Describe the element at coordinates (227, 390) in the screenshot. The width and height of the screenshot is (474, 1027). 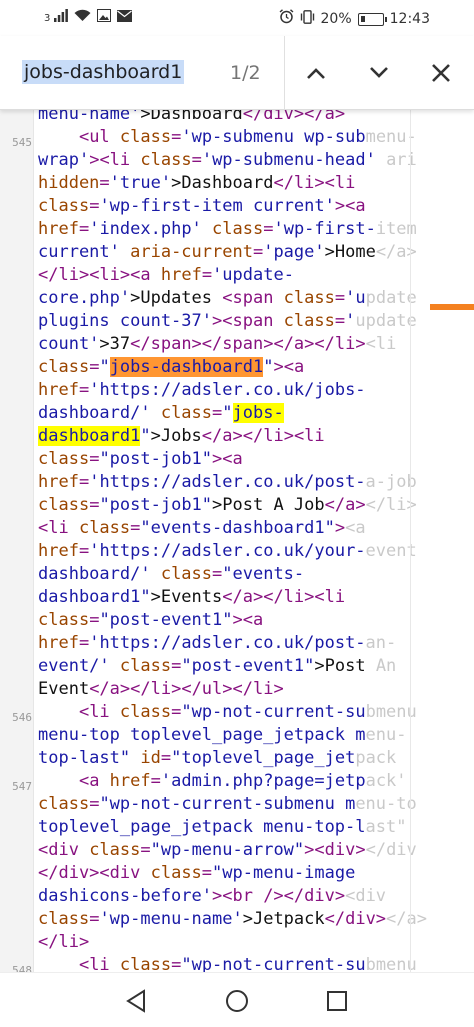
I see `code-token: 'https://adsler.co.uk/jobs-` at that location.